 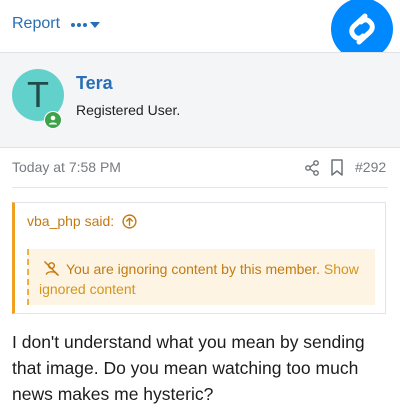 I want to click on ellipsis-icon, so click(x=79, y=25).